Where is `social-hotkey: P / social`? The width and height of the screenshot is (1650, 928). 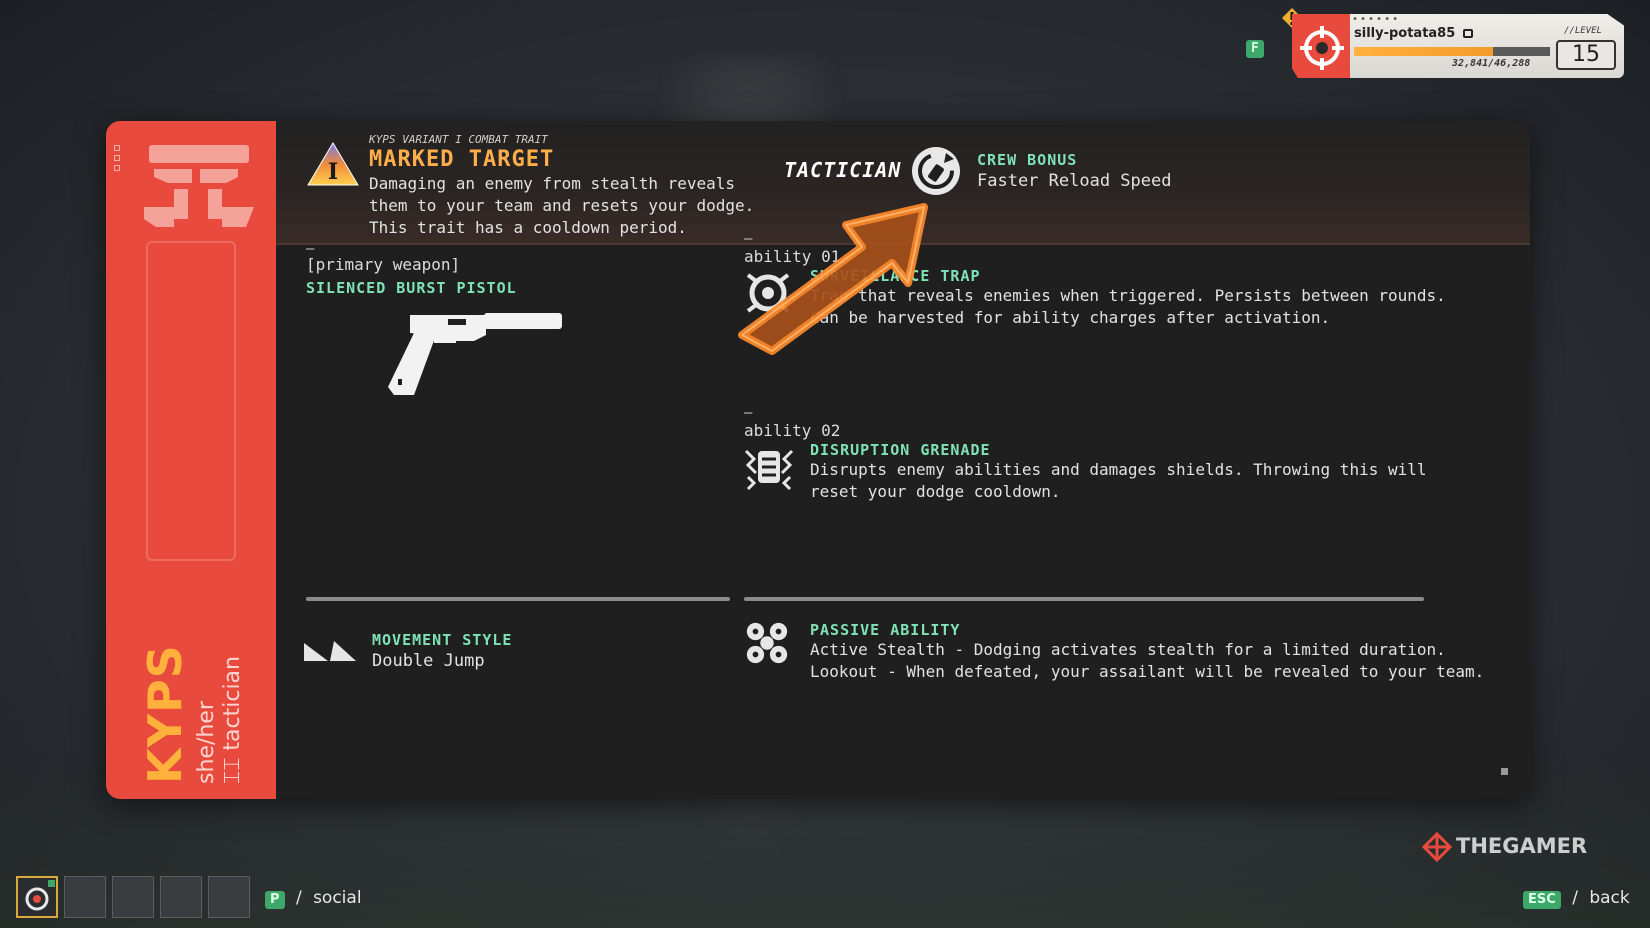
social-hotkey: P / social is located at coordinates (313, 898).